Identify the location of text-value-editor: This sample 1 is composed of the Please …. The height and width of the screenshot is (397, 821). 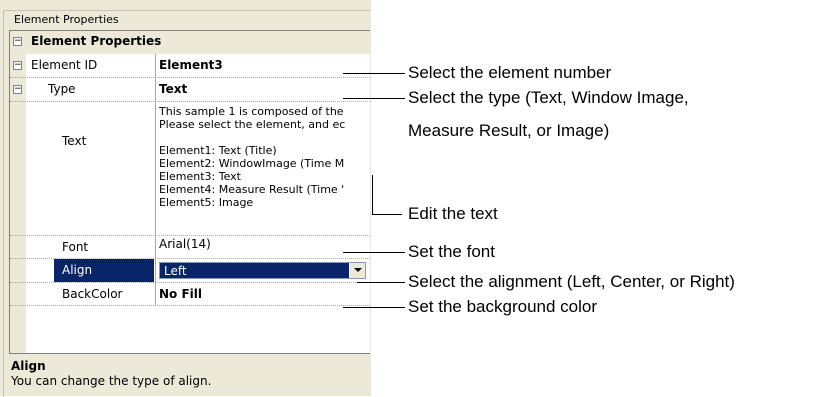
(264, 168).